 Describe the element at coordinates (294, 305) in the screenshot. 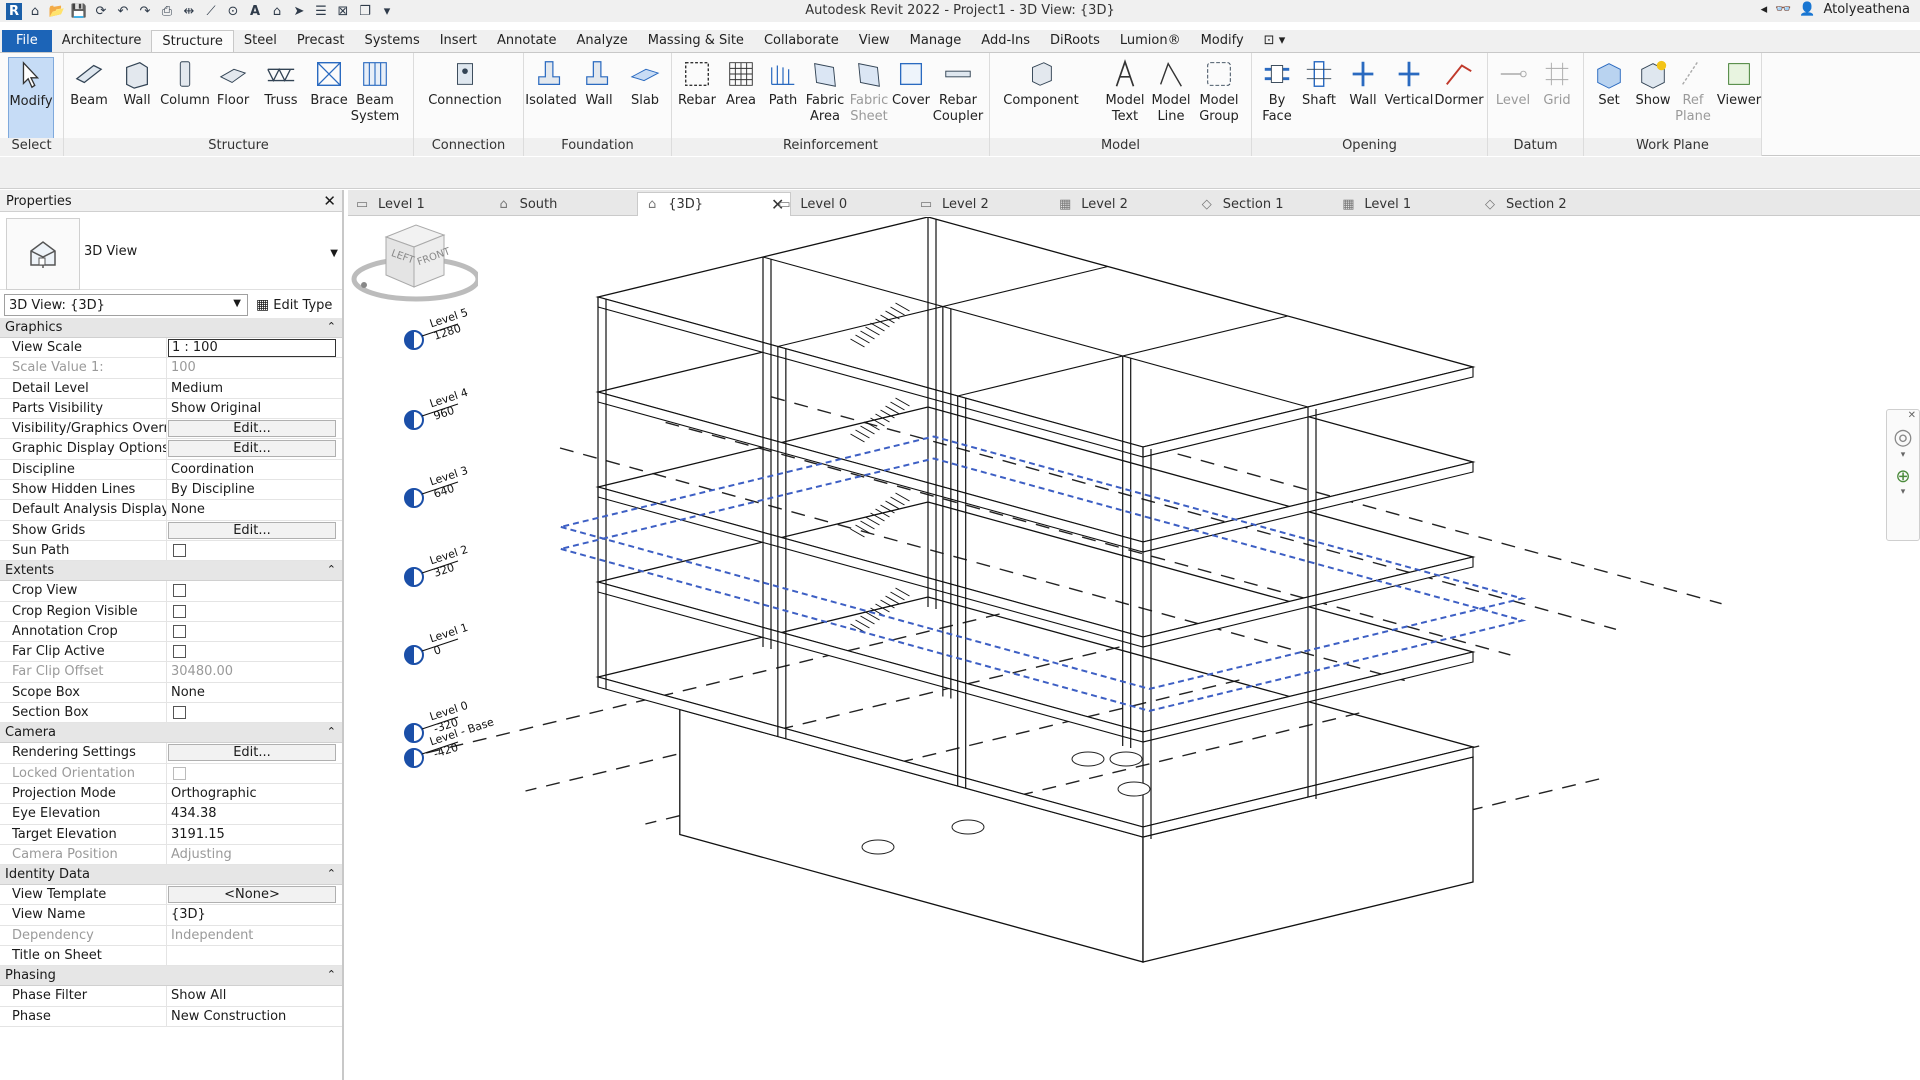

I see `edit-type-button: ▦ Edit Type` at that location.